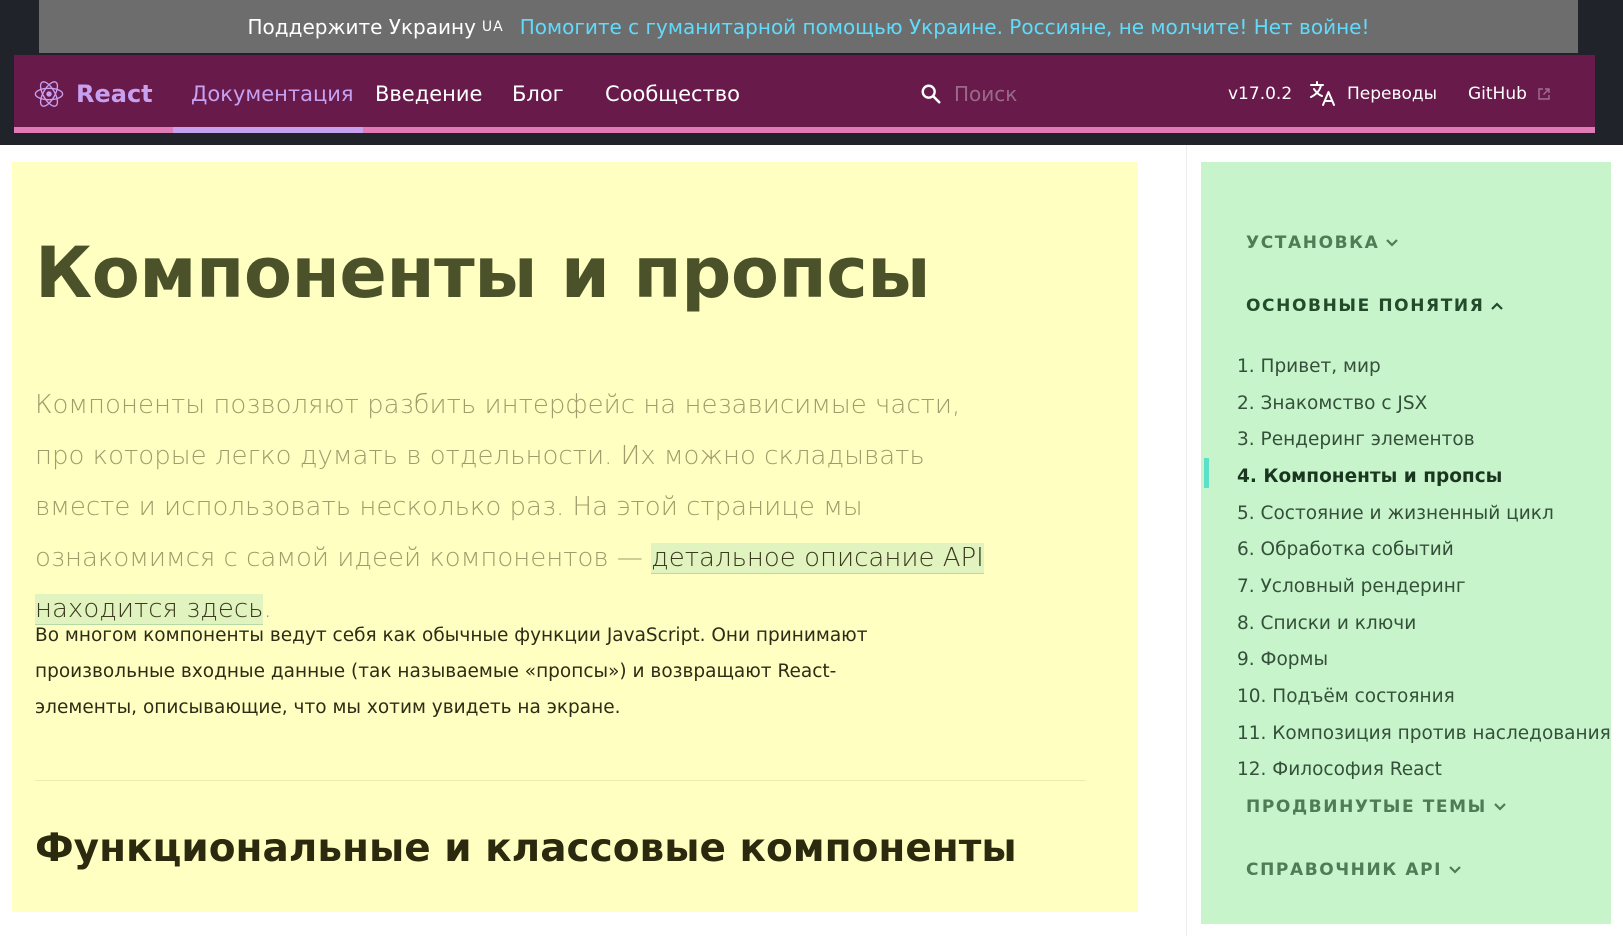 This screenshot has height=936, width=1623. I want to click on sidebar-section-api-reference: СПРАВОЧНИК API, so click(1354, 870).